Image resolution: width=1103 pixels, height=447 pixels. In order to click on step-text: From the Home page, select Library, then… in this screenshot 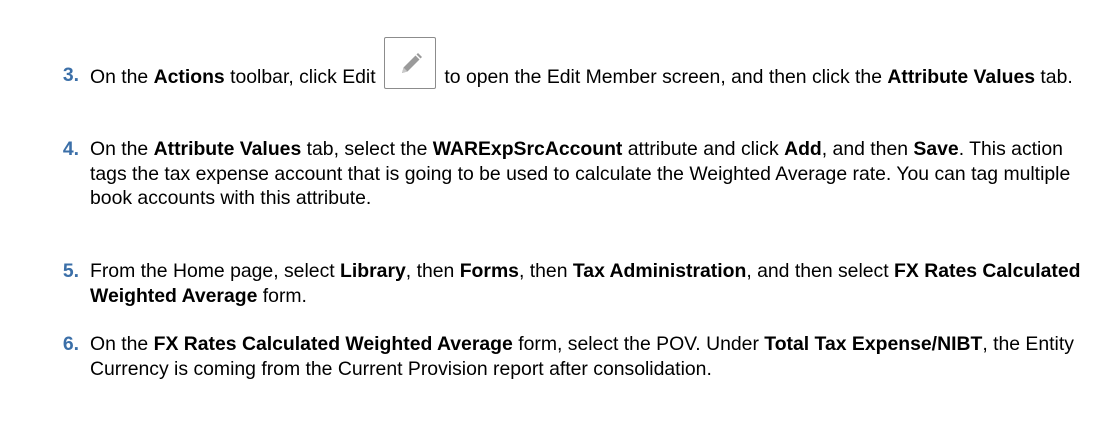, I will do `click(585, 283)`.